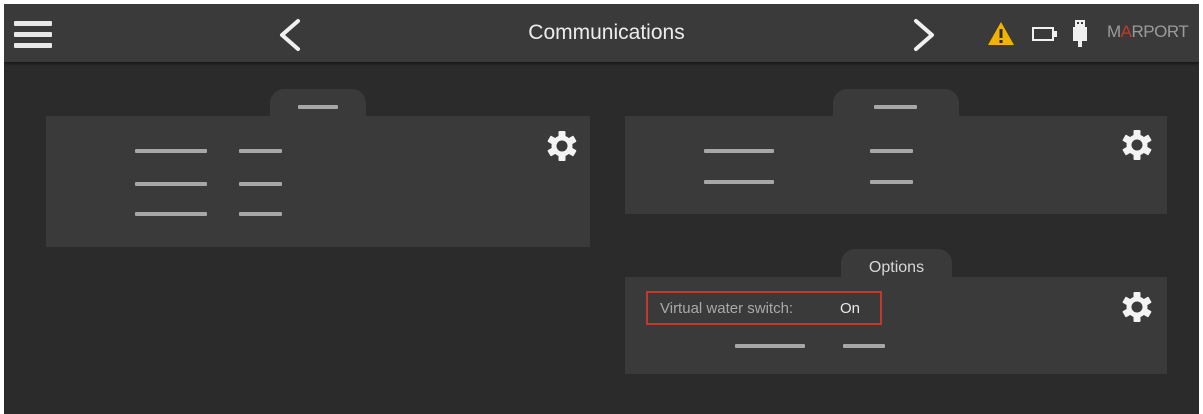  Describe the element at coordinates (864, 346) in the screenshot. I see `options-value-placeholder` at that location.